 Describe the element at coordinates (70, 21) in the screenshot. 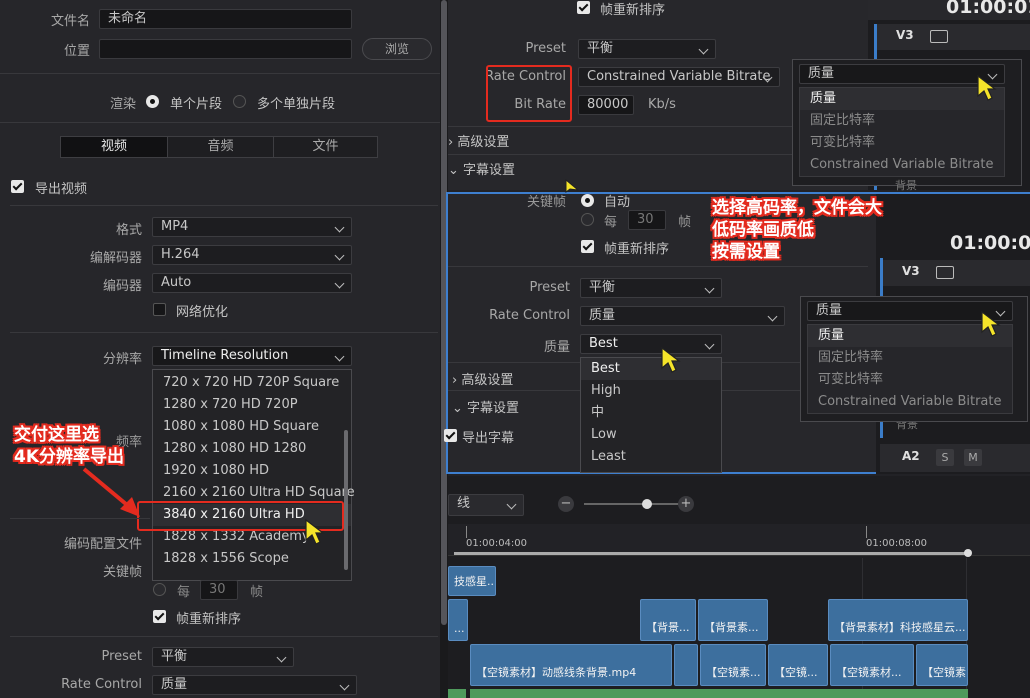

I see `filename-label: 文件名` at that location.